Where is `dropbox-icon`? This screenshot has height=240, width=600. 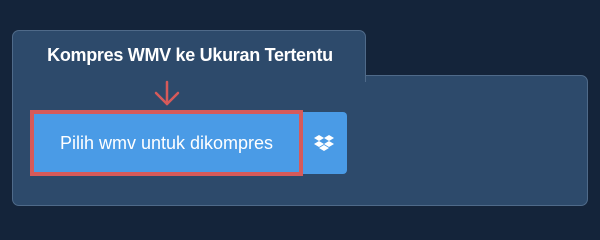 dropbox-icon is located at coordinates (324, 143).